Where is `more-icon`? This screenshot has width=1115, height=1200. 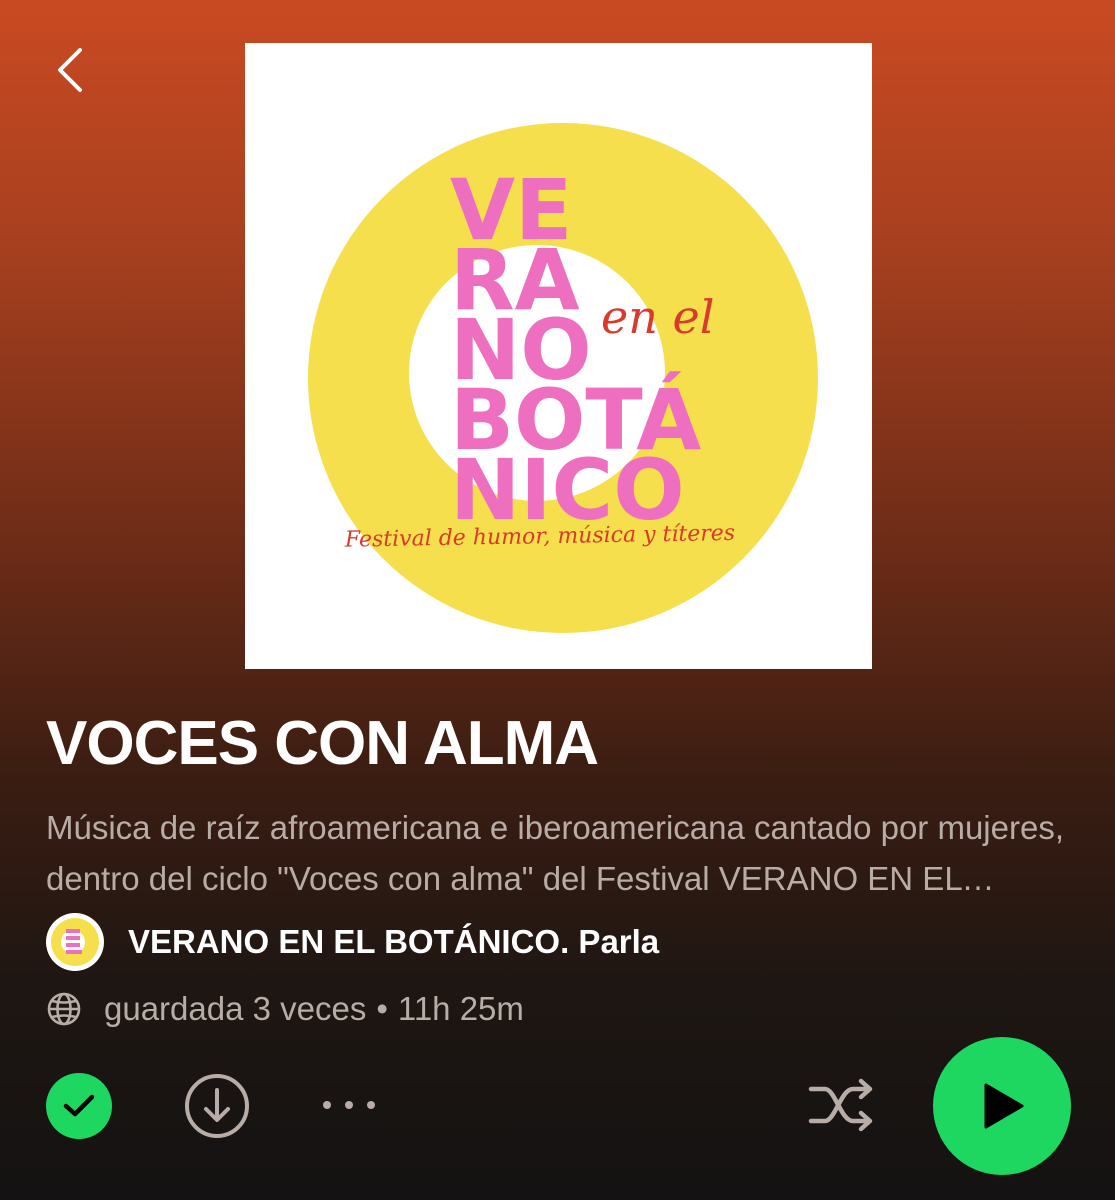 more-icon is located at coordinates (349, 1105).